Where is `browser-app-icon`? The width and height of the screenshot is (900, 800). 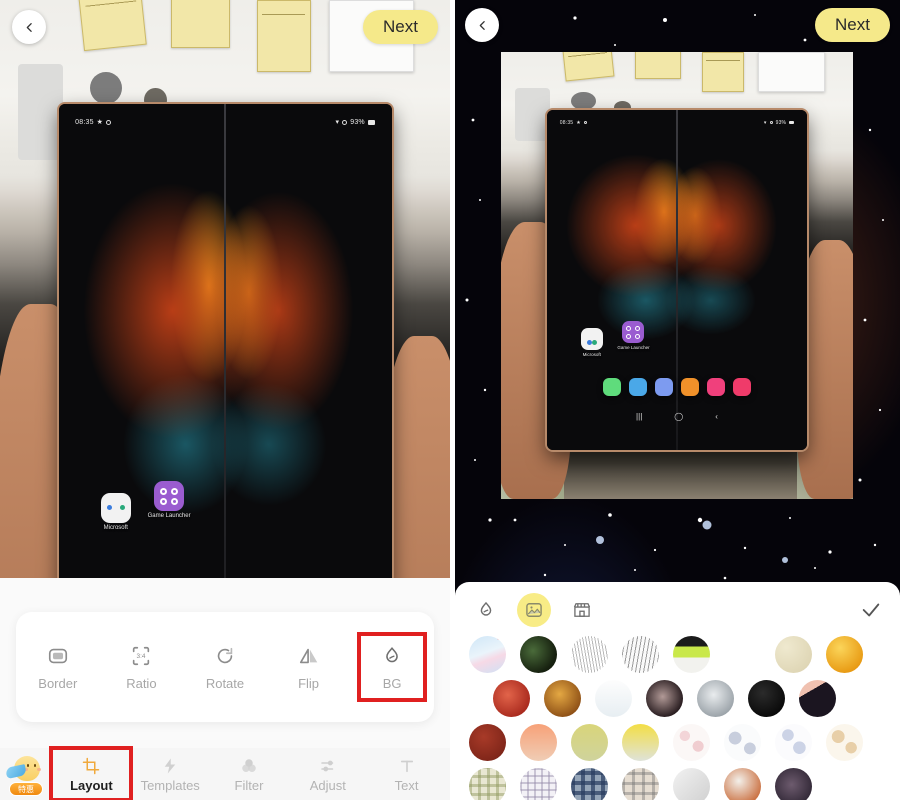
browser-app-icon is located at coordinates (663, 387).